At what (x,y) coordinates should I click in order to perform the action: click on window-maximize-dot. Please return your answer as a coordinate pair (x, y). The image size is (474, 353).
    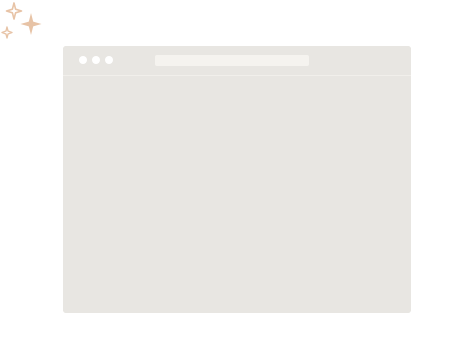
    Looking at the image, I should click on (109, 60).